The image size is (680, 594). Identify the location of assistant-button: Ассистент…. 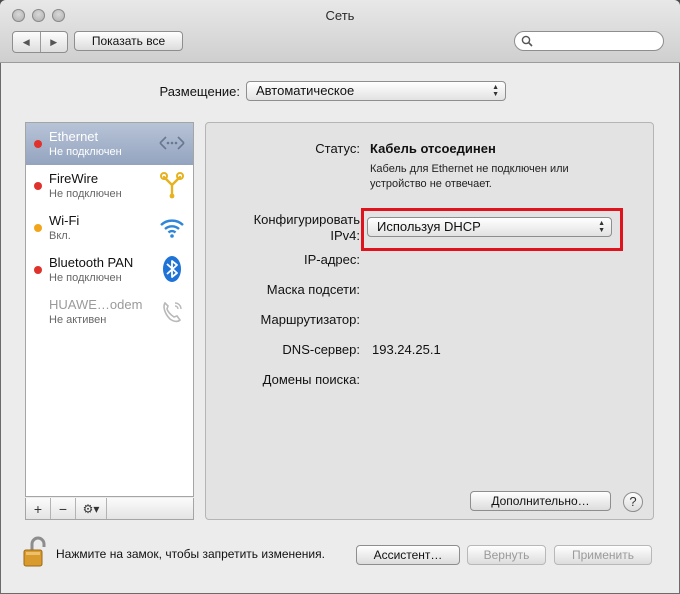
(408, 555).